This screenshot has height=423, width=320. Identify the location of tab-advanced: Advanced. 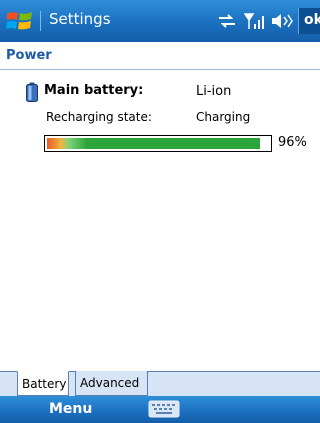
(111, 383).